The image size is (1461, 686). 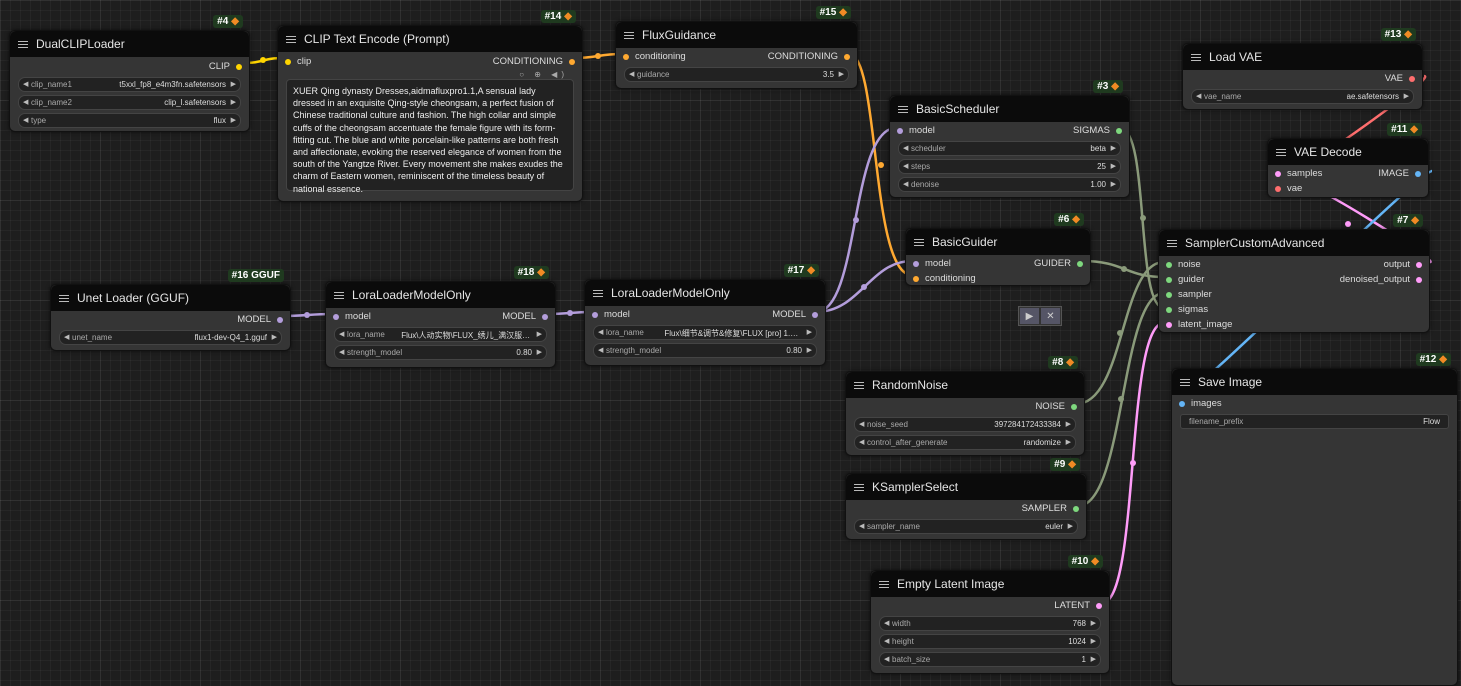 What do you see at coordinates (1119, 131) in the screenshot?
I see `output-slot-sigmas` at bounding box center [1119, 131].